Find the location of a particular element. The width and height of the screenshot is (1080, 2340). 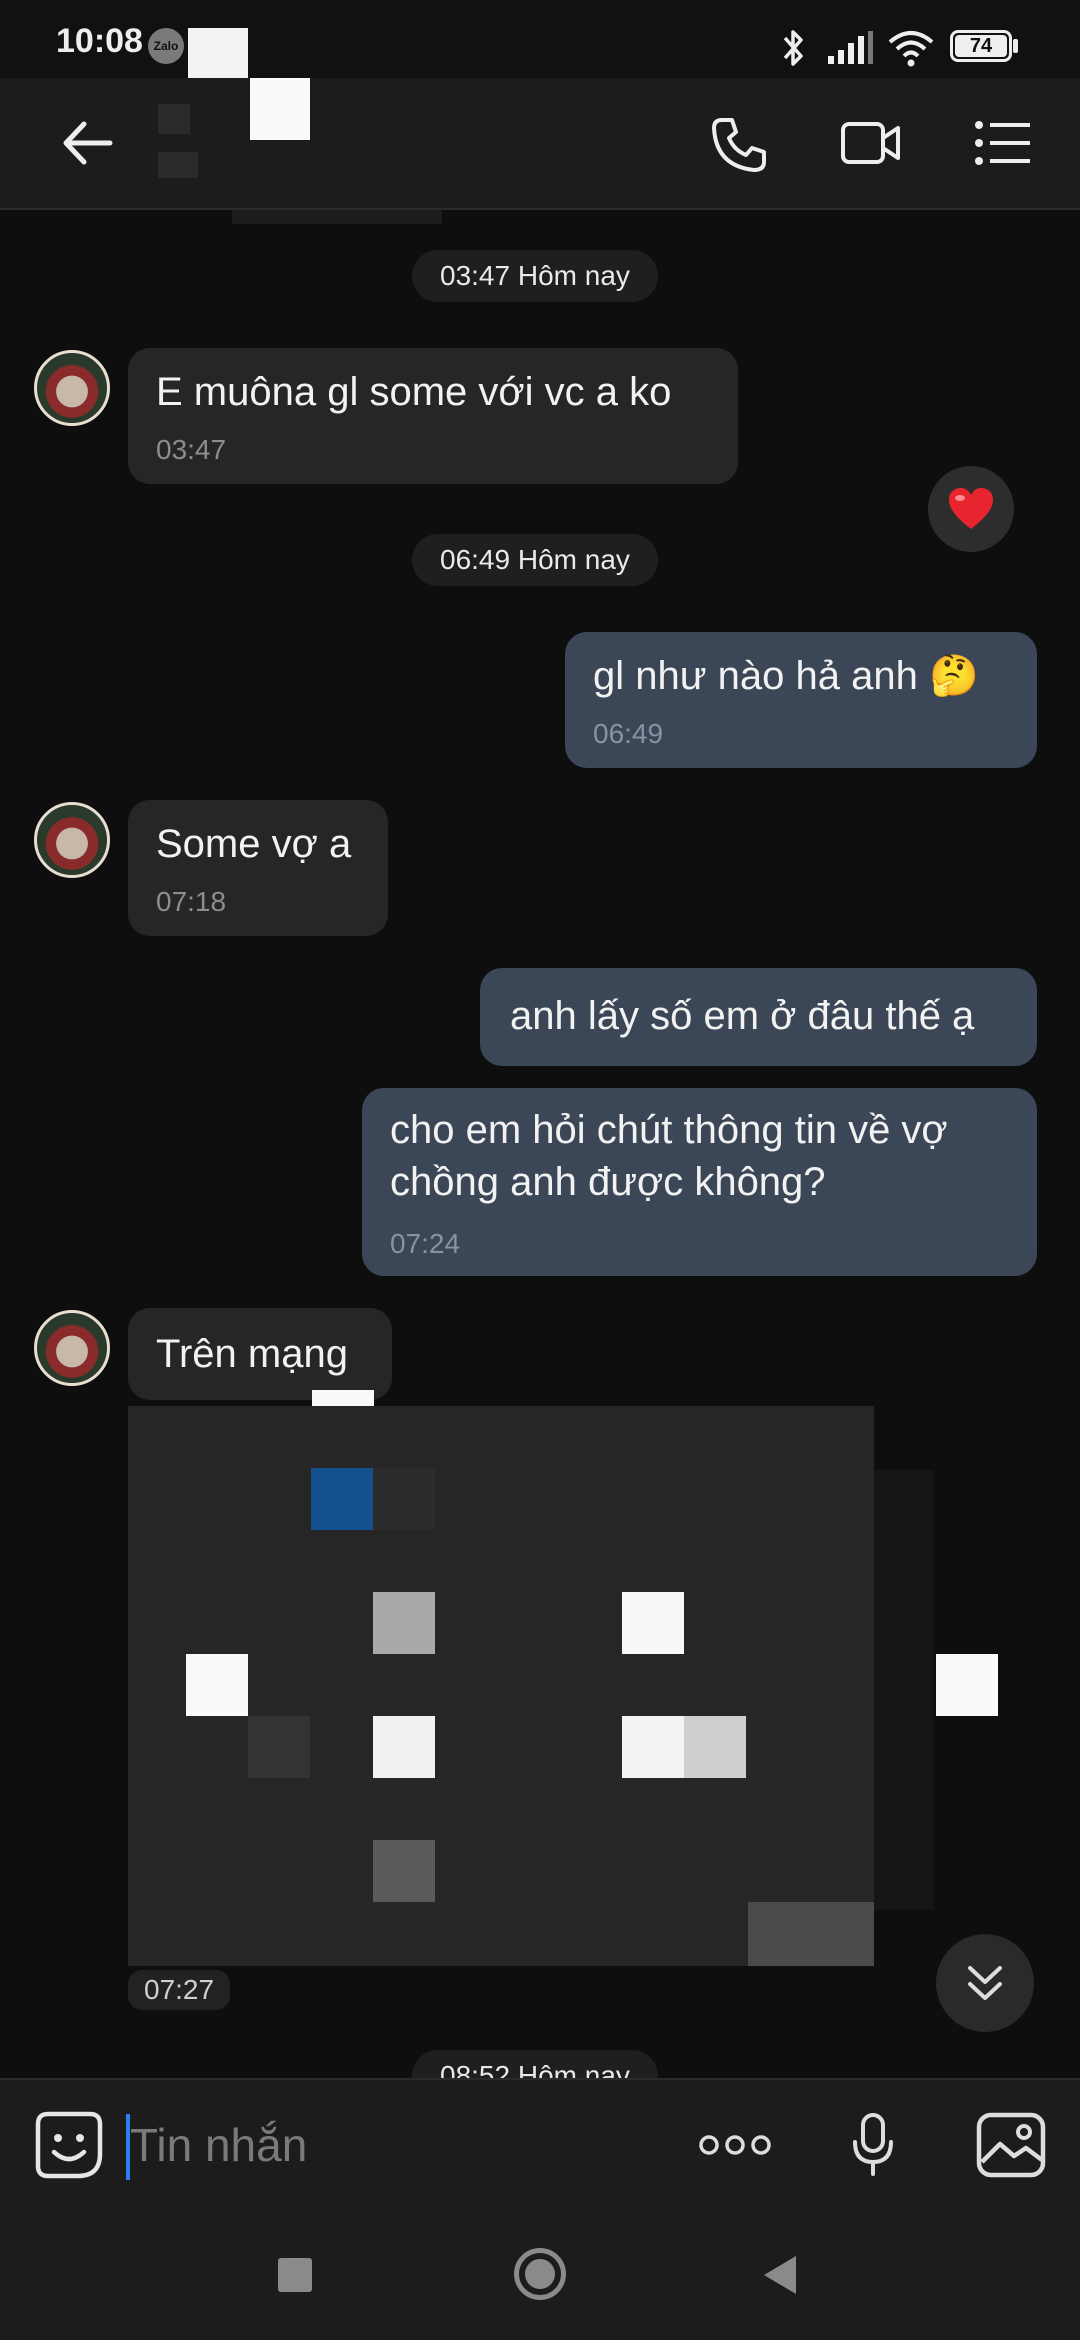

status-time: 10:08 is located at coordinates (99, 41).